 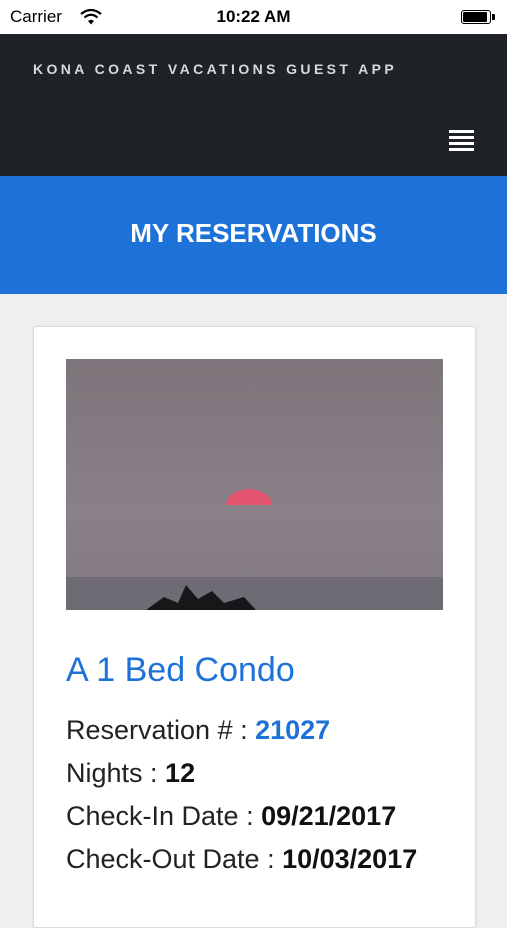 What do you see at coordinates (292, 730) in the screenshot?
I see `reservation-number-link: 21027` at bounding box center [292, 730].